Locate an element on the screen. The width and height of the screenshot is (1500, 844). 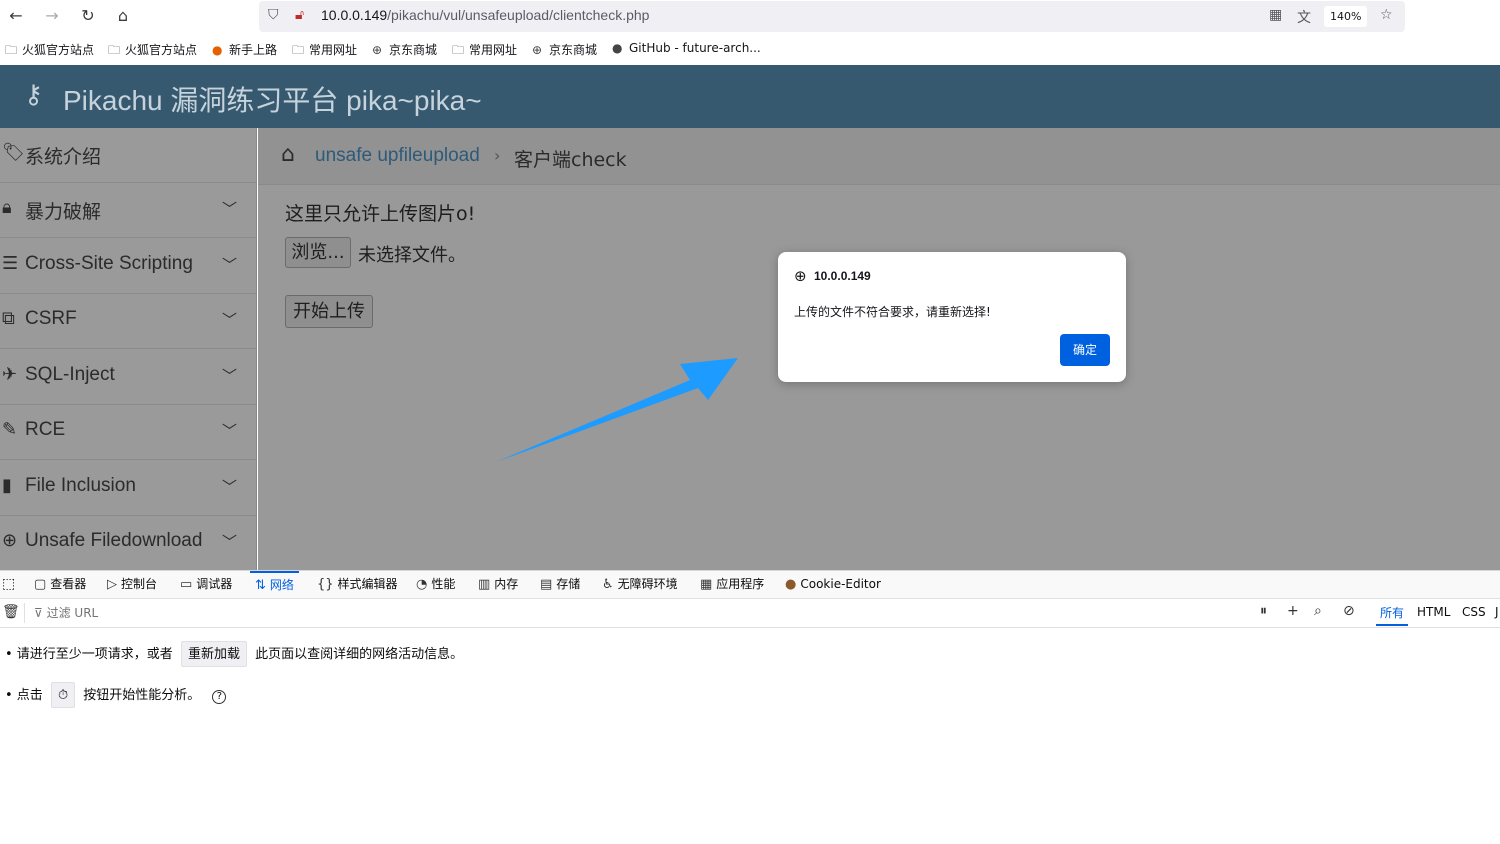
shield-icon: ⛉ is located at coordinates (273, 15).